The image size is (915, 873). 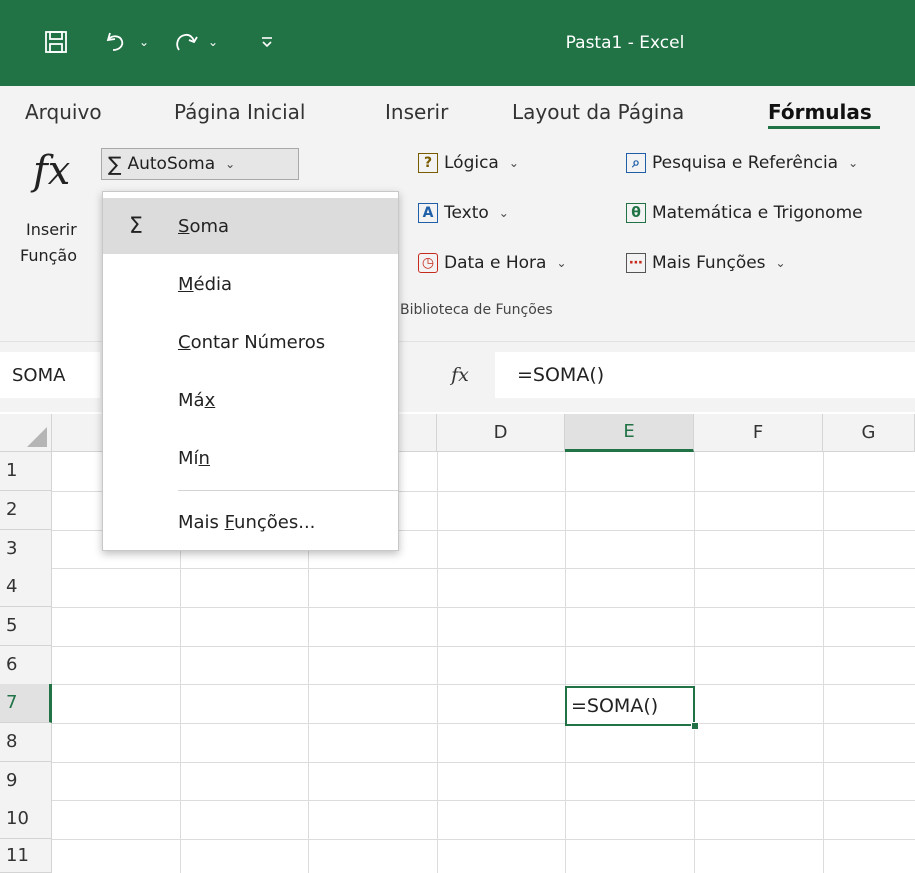 I want to click on menu-item-contar-numeros: Contar Números, so click(x=250, y=342).